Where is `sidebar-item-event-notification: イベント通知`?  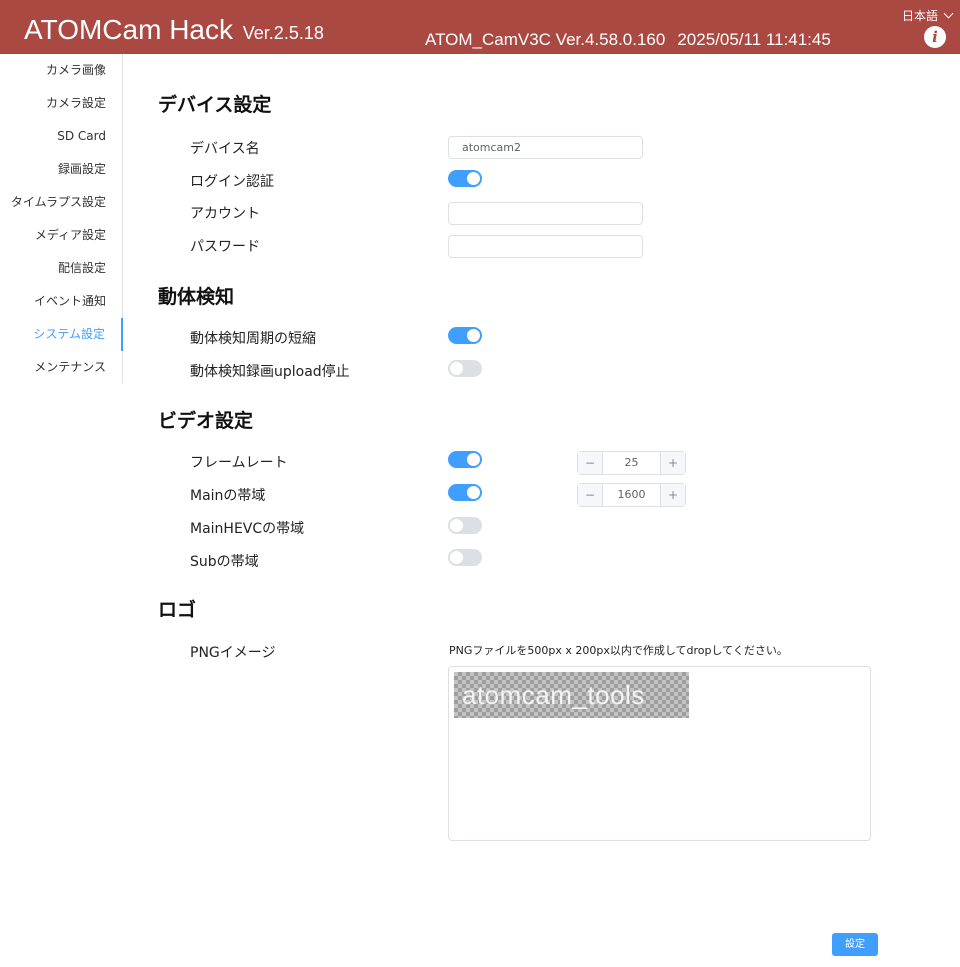
sidebar-item-event-notification: イベント通知 is located at coordinates (61, 301).